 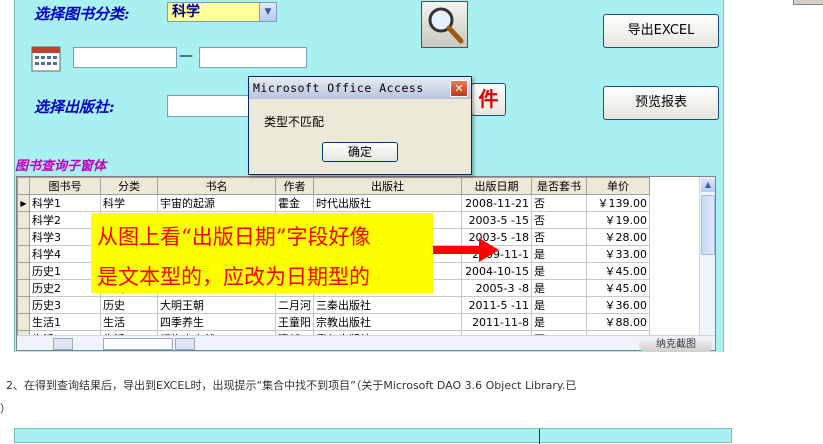 I want to click on publisher-input, so click(x=208, y=106).